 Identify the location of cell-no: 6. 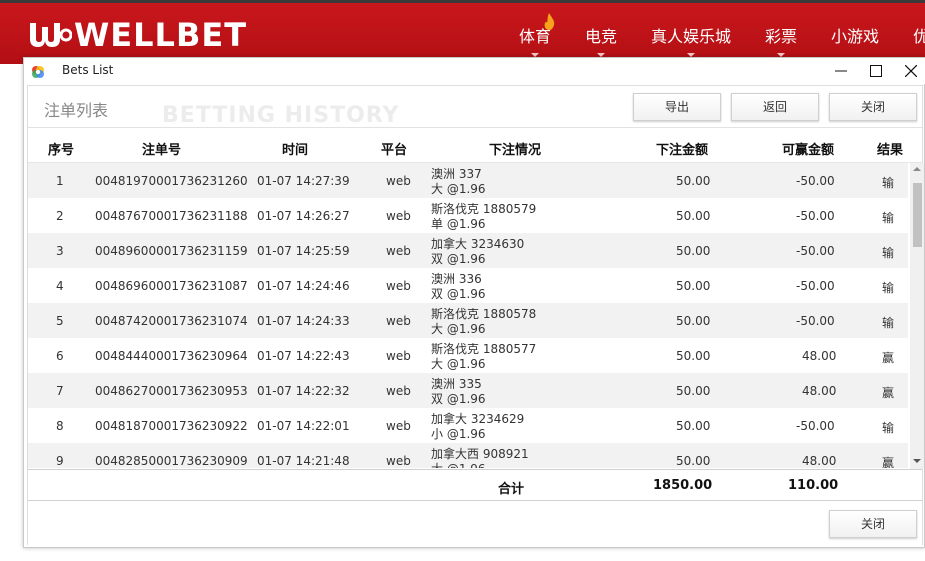
(60, 356).